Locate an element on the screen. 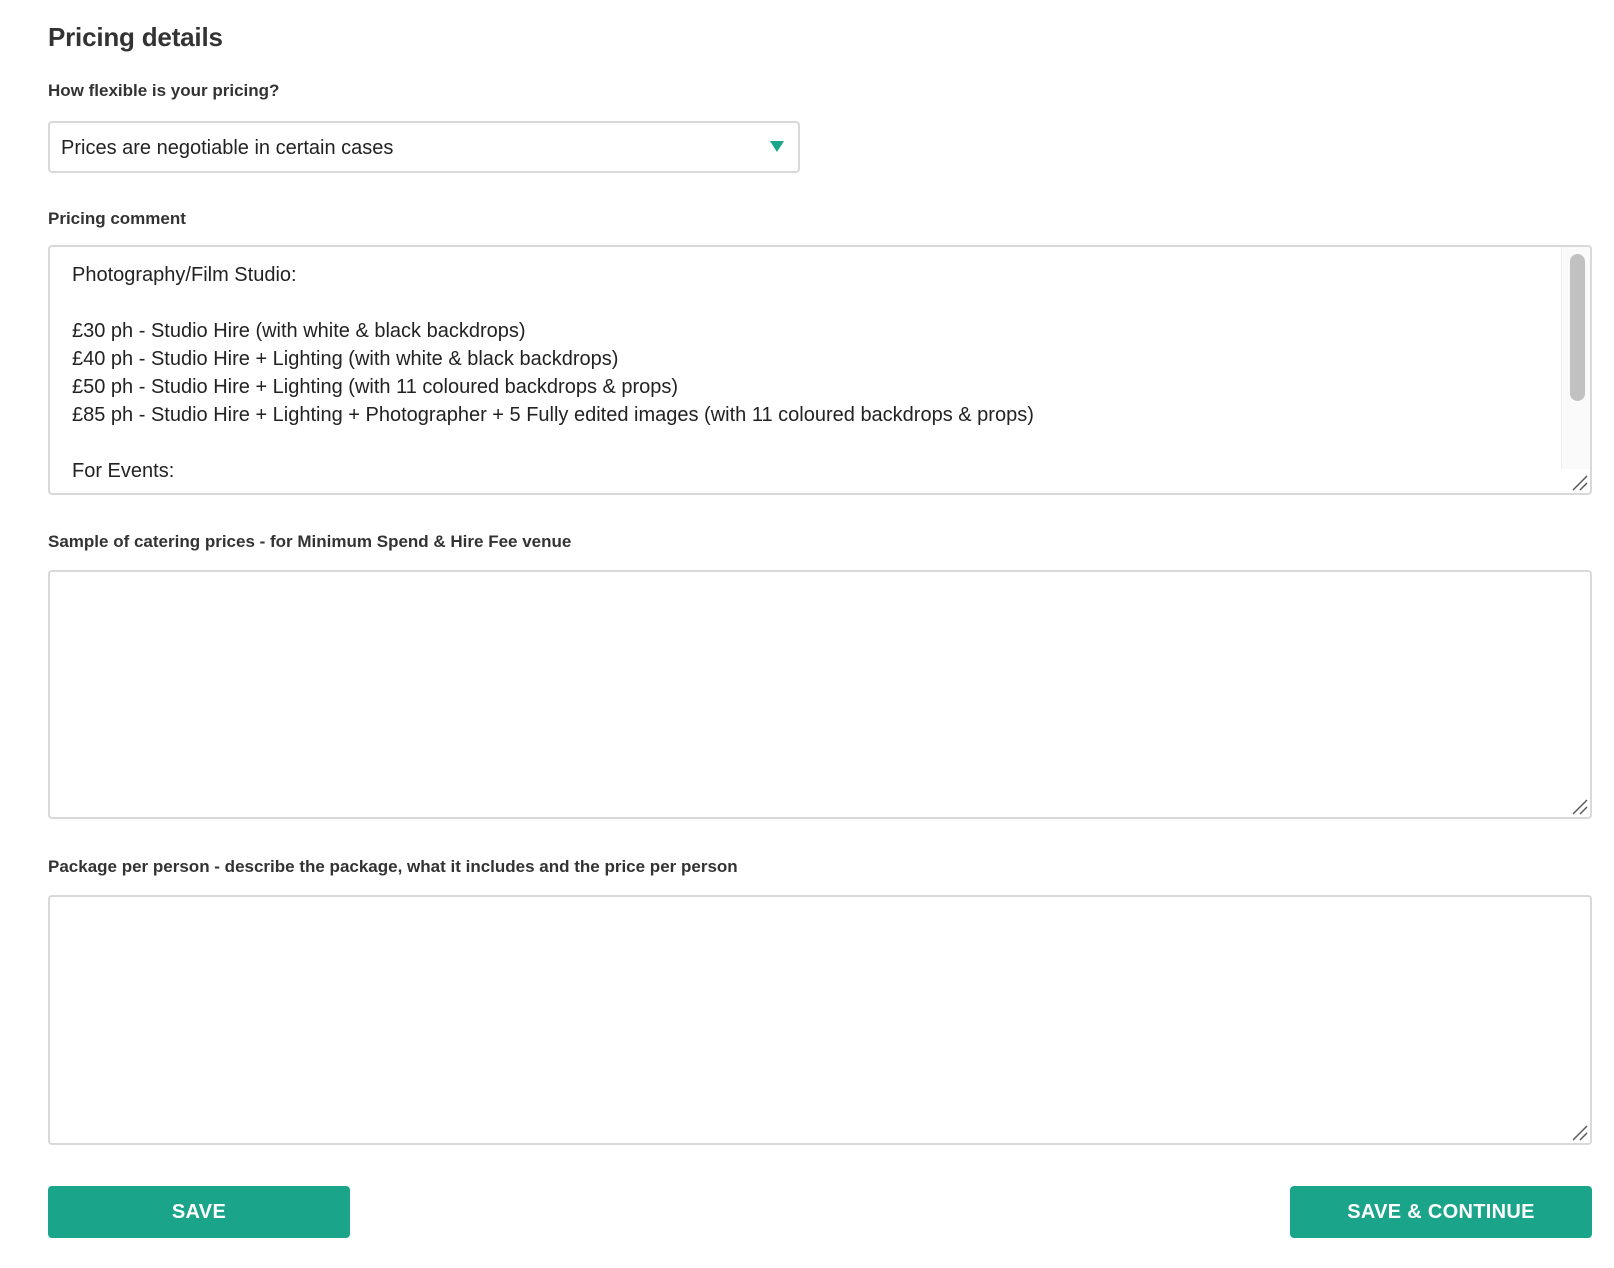 The width and height of the screenshot is (1614, 1268). select-value: Prices are negotiable in certain cases is located at coordinates (227, 148).